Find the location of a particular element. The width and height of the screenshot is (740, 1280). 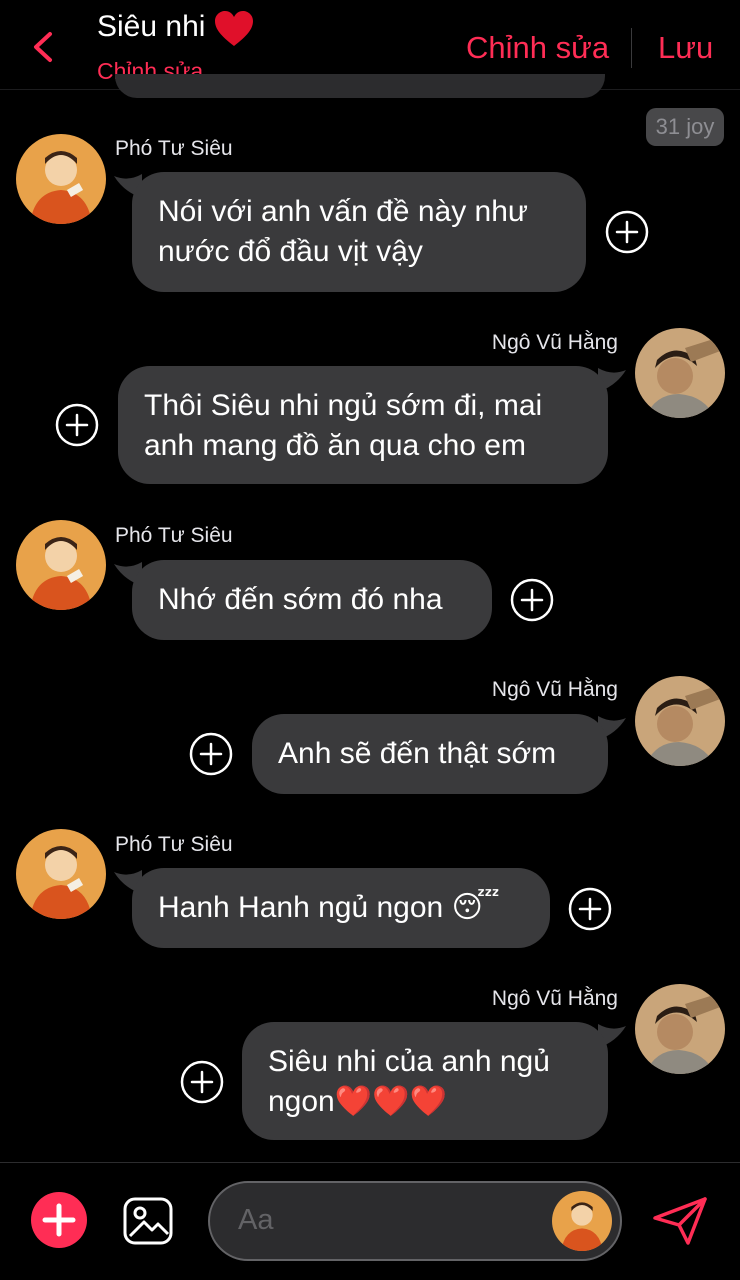

message-bubble: Hanh Hanh ngủ ngon 😴 is located at coordinates (341, 908).